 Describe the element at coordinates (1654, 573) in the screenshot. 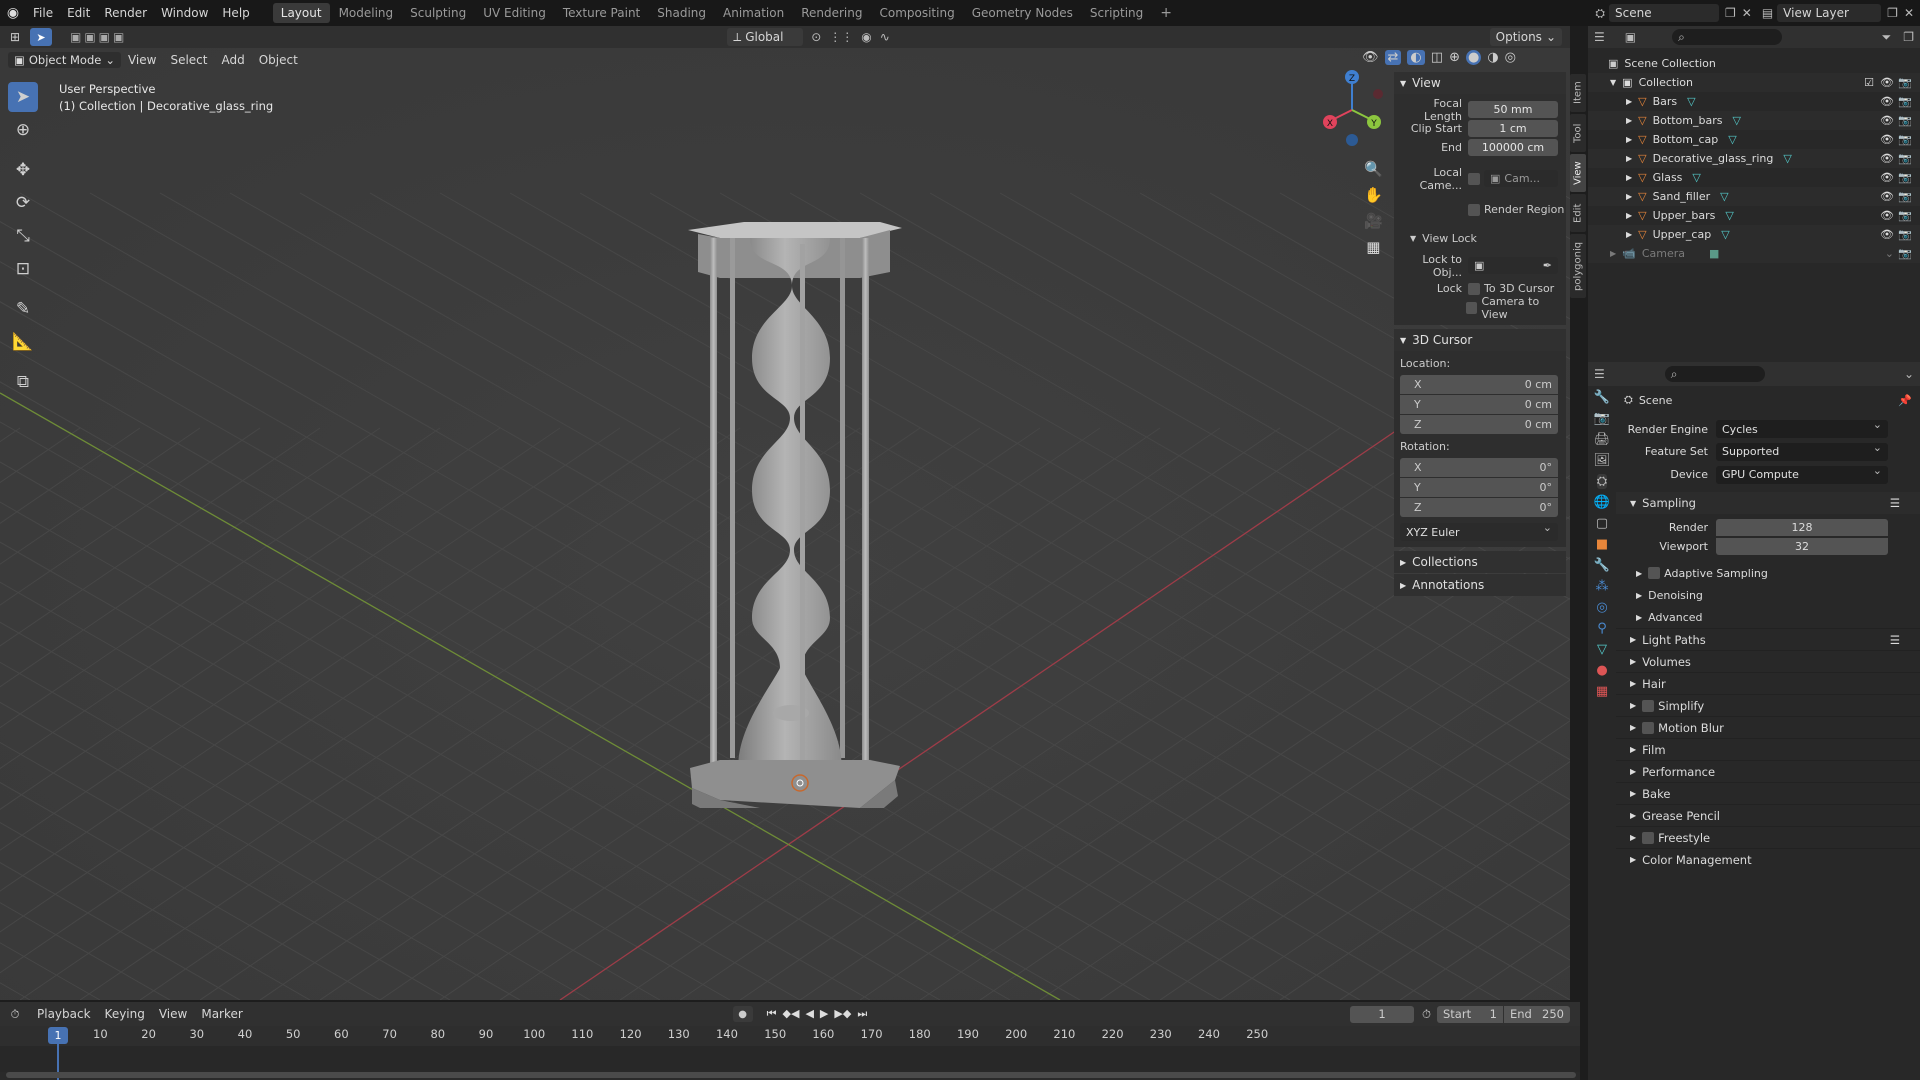

I see `adaptive-sampling-checkbox` at that location.